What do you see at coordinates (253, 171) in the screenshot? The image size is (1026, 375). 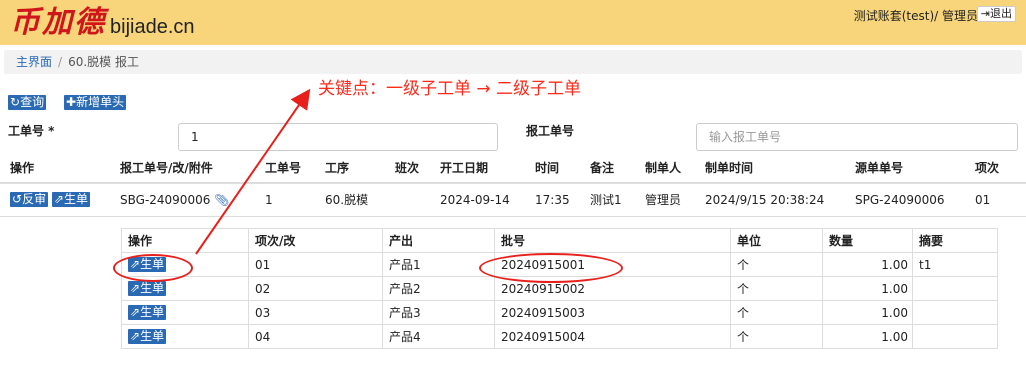 I see `annotation-arrow` at bounding box center [253, 171].